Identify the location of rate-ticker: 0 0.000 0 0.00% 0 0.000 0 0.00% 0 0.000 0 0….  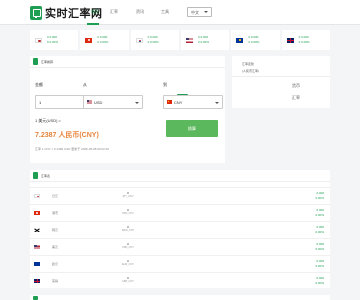
(180, 40).